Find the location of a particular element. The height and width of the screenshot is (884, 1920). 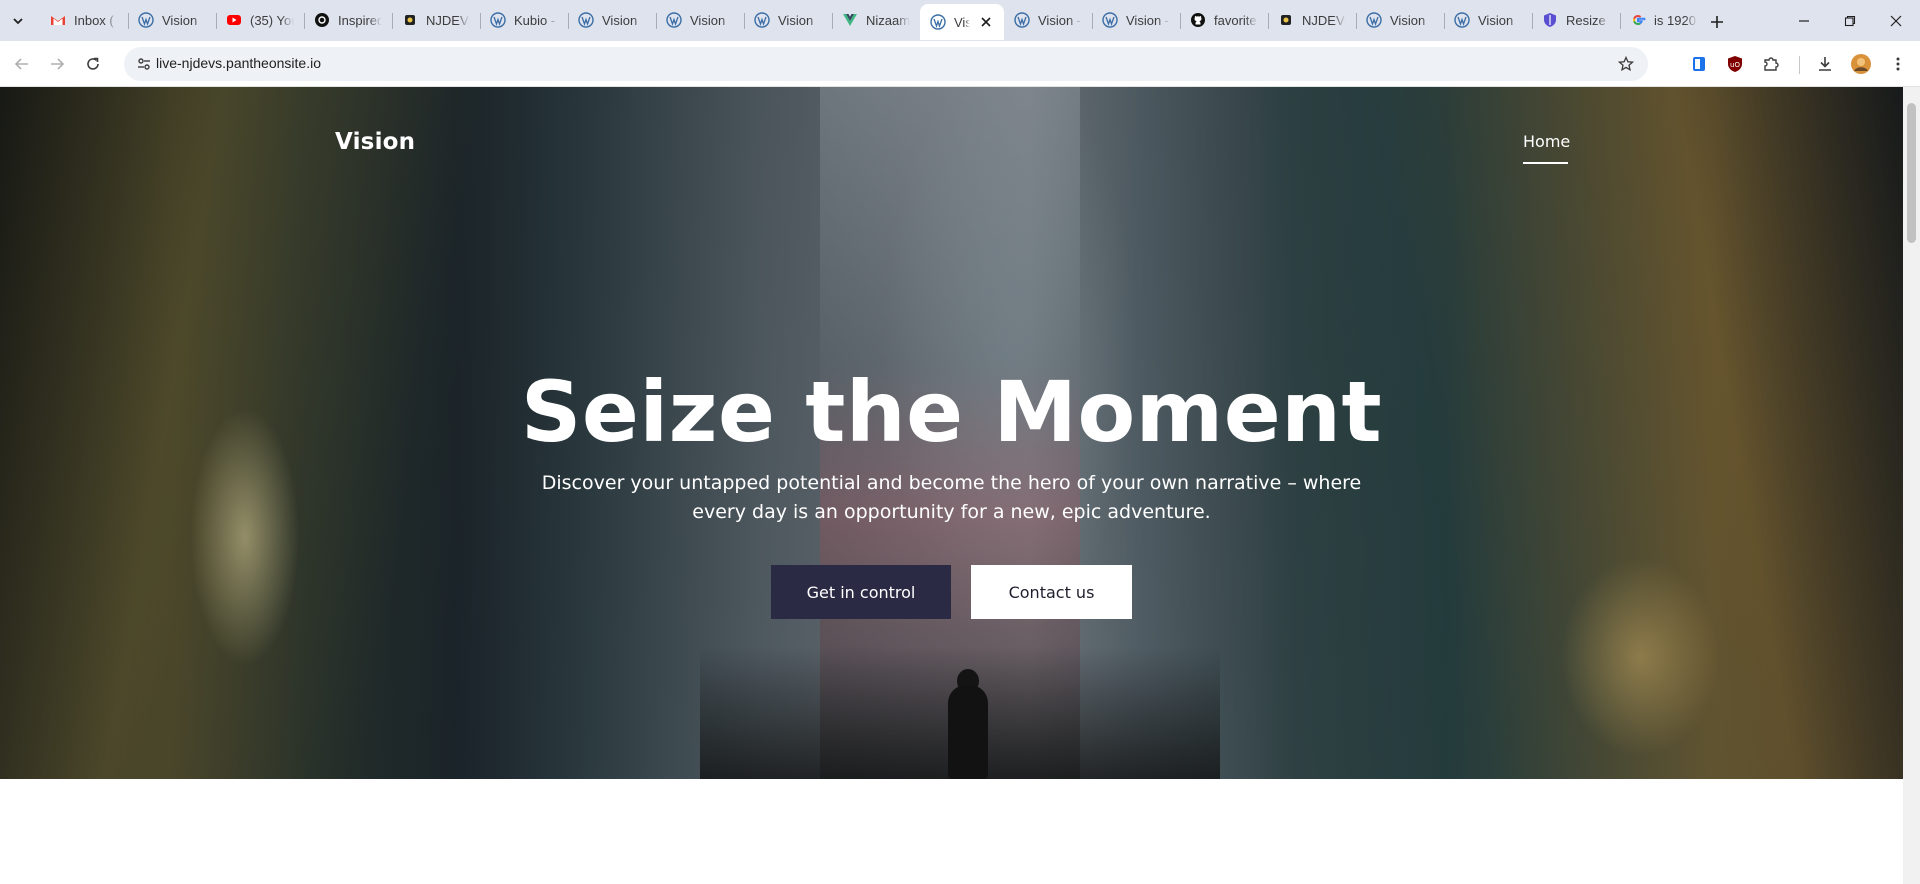

site-info-button is located at coordinates (144, 64).